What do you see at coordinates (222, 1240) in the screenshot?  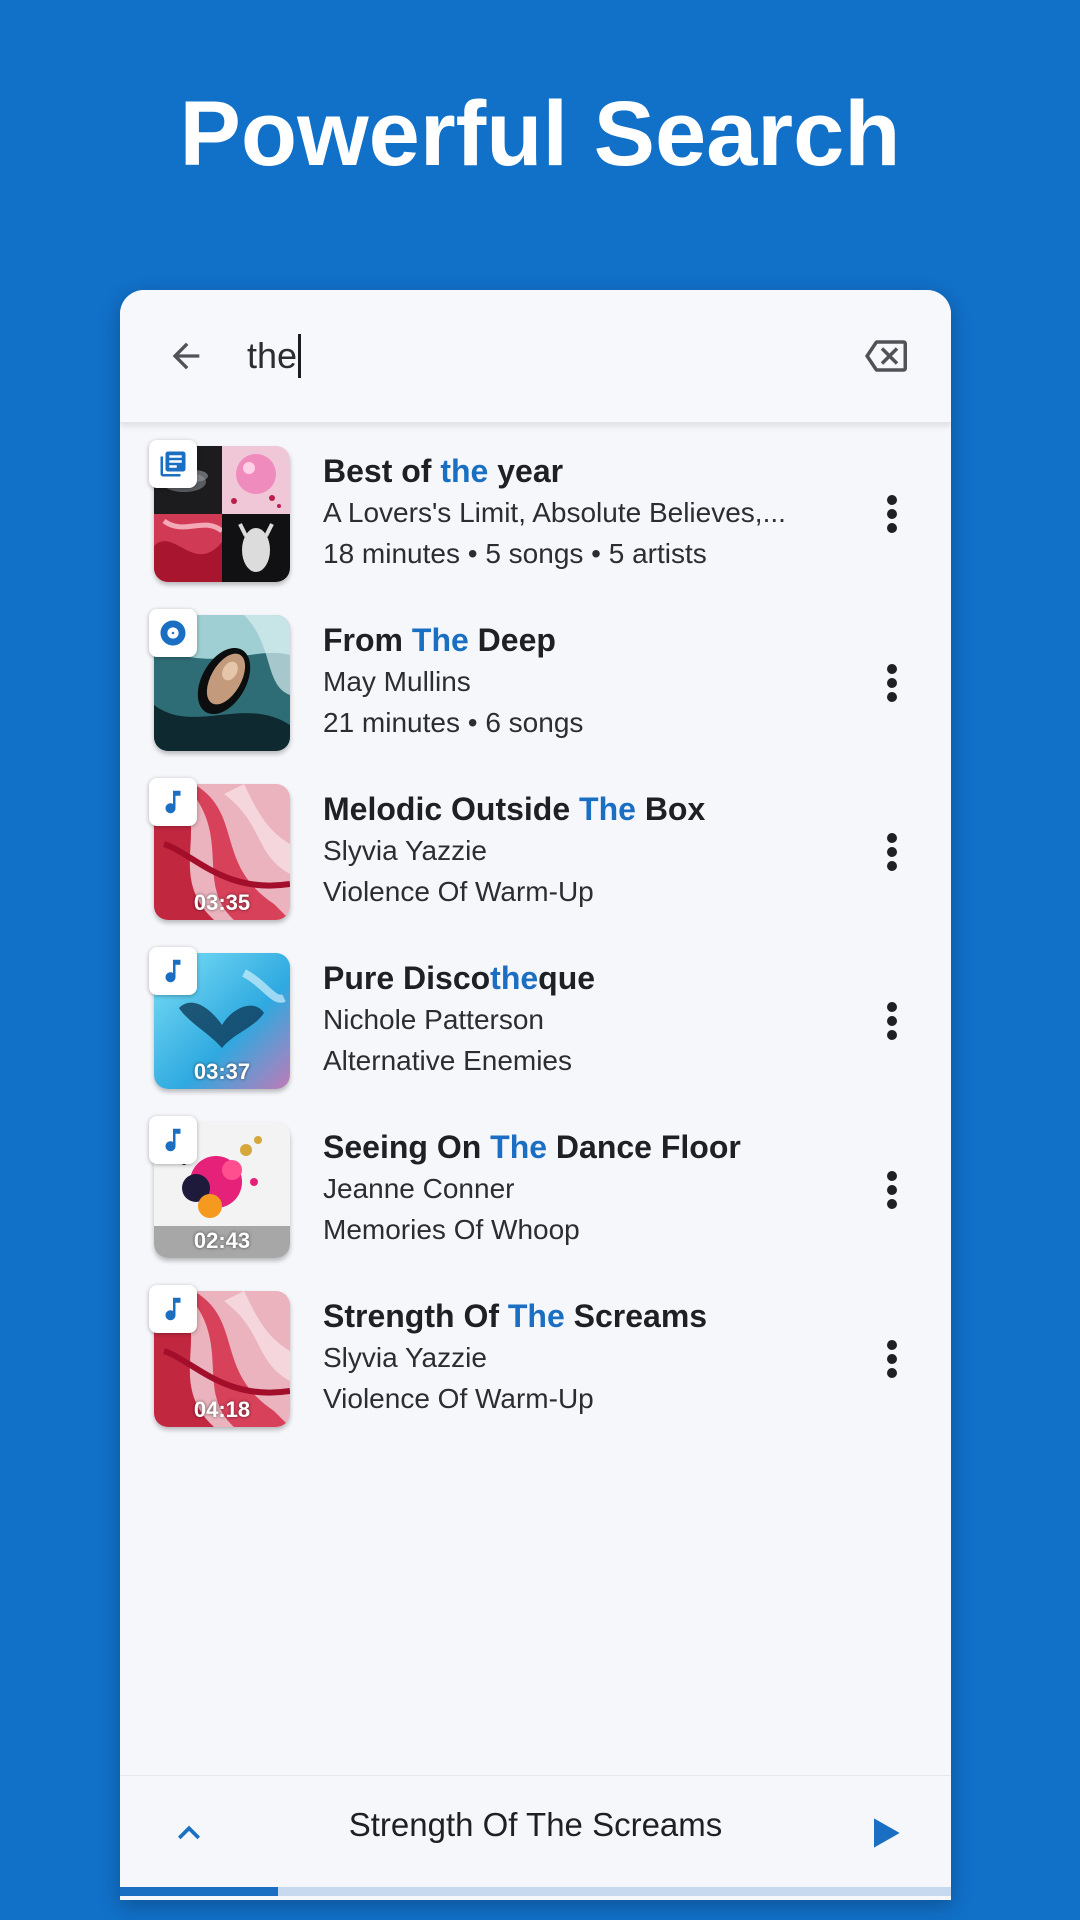 I see `duration-label: 02:43` at bounding box center [222, 1240].